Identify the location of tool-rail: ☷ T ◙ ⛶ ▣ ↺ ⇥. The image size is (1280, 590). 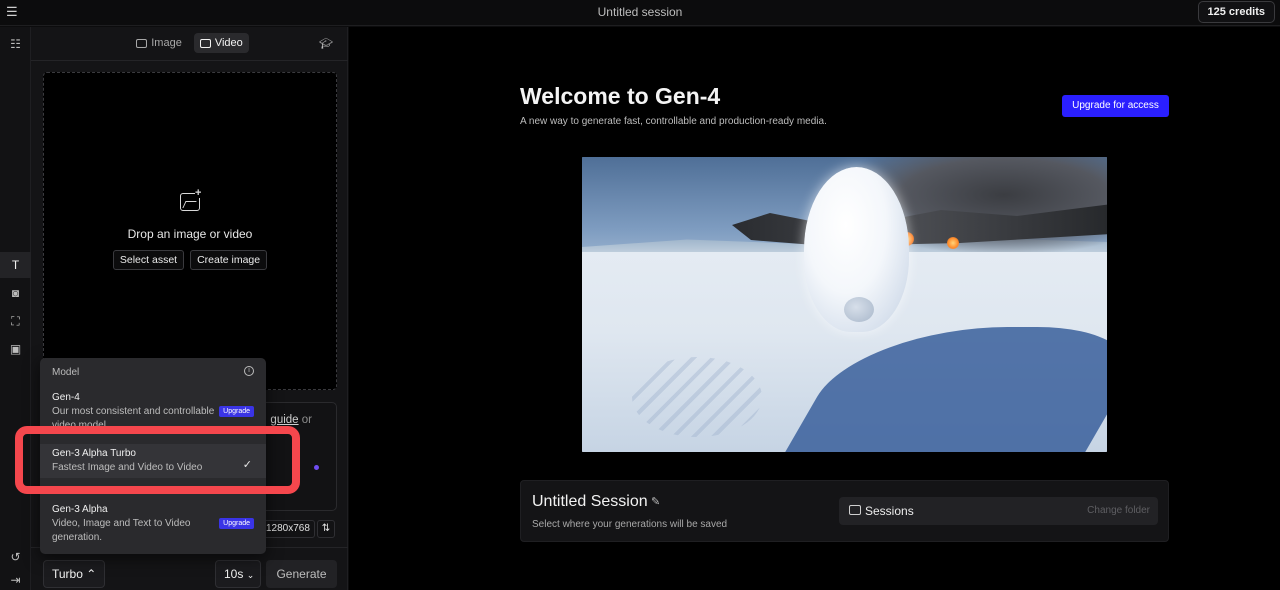
(15, 308).